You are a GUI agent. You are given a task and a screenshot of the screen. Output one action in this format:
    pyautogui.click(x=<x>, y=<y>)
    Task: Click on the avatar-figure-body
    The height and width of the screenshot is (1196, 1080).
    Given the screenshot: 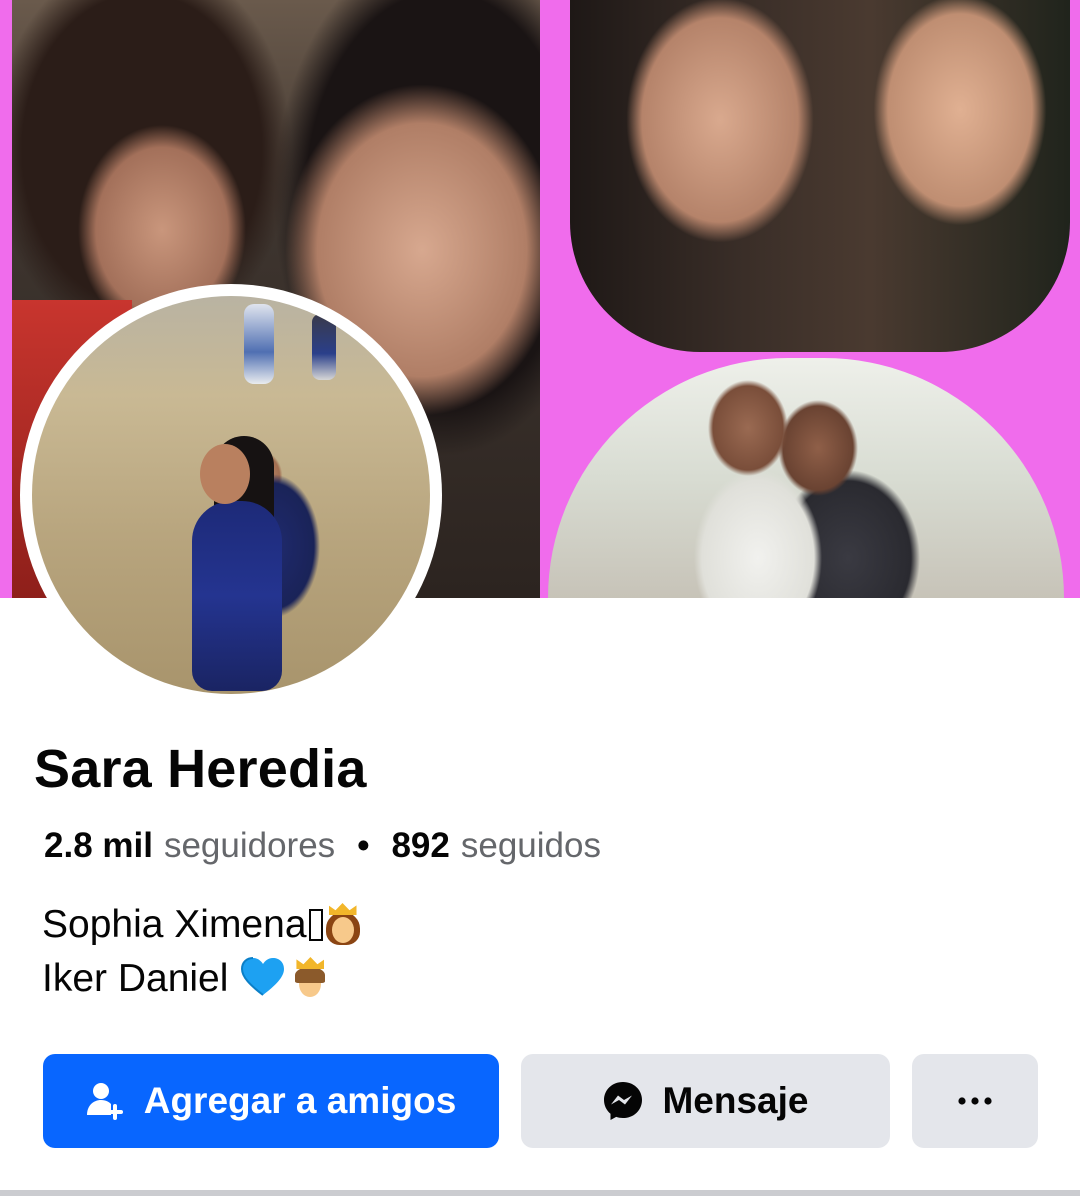 What is the action you would take?
    pyautogui.click(x=237, y=596)
    